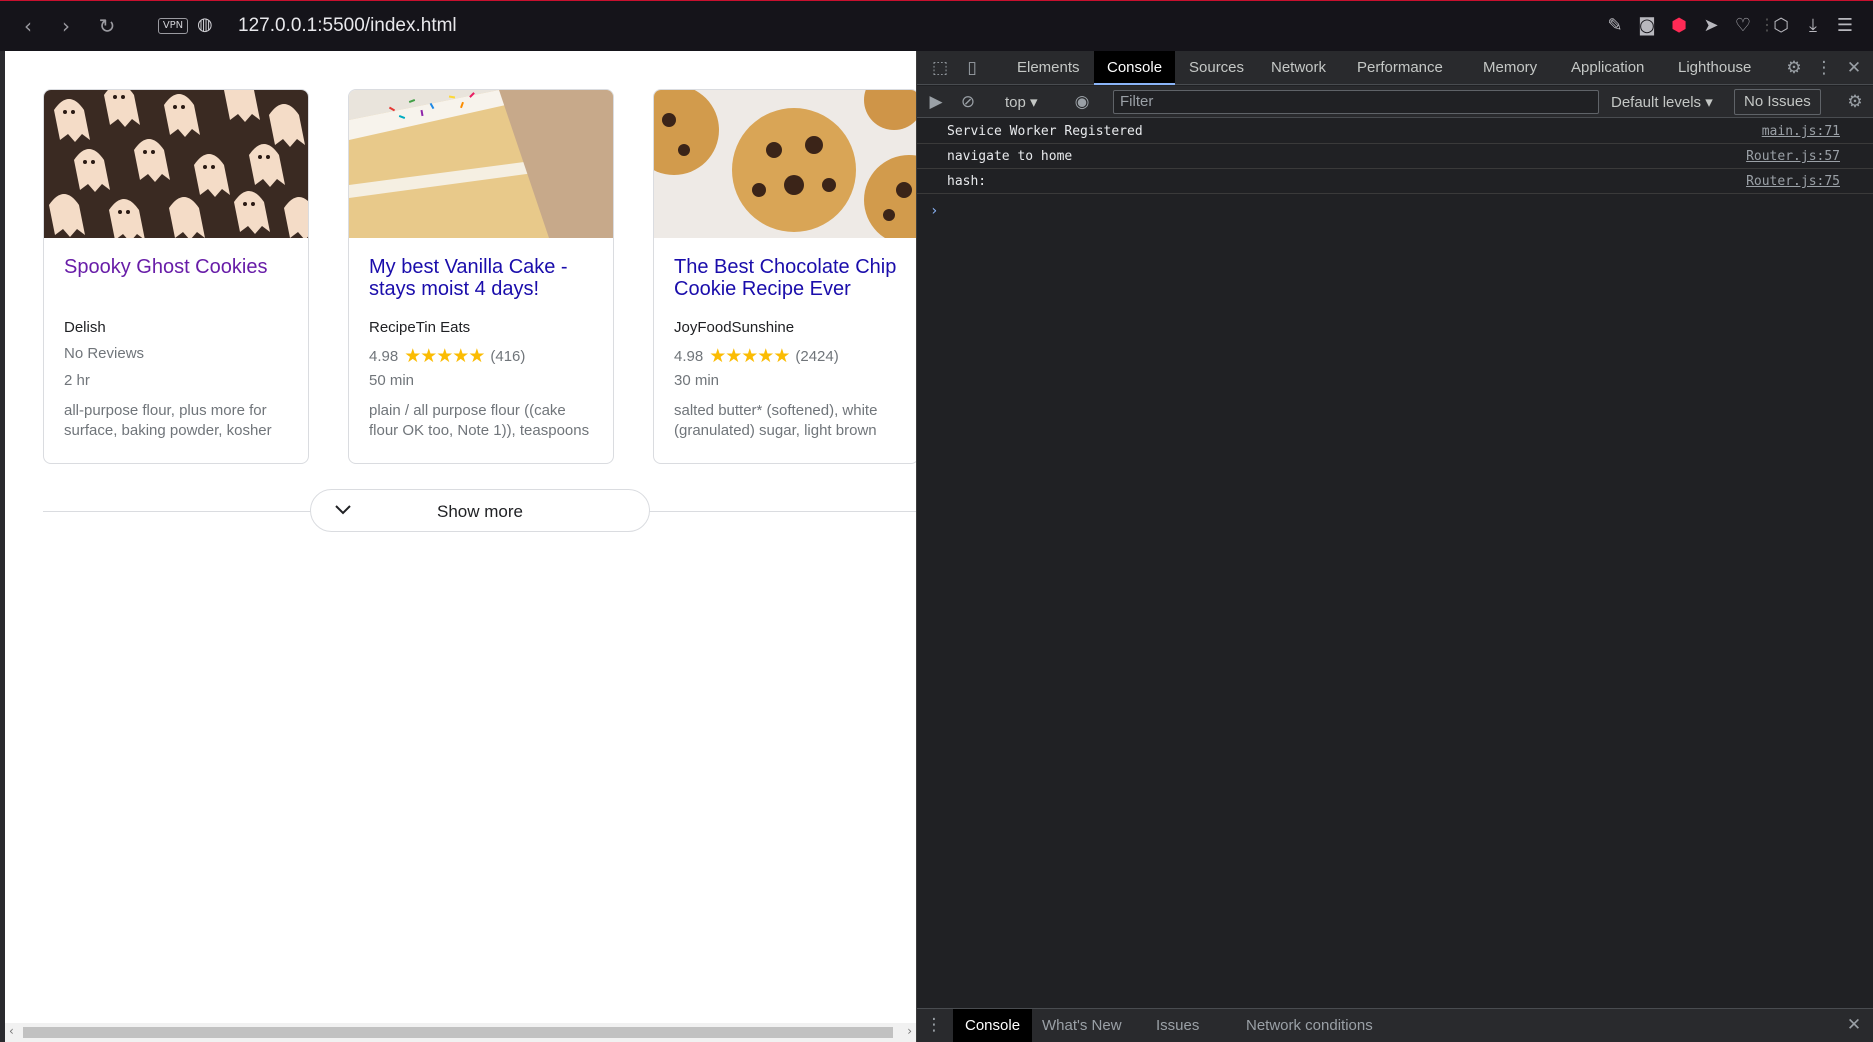 The height and width of the screenshot is (1042, 1873). I want to click on recipe-time: 30 min, so click(697, 380).